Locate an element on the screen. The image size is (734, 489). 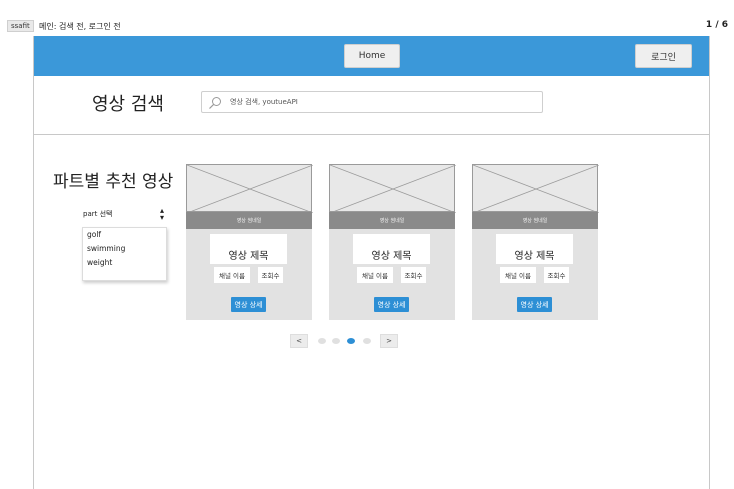
search-box is located at coordinates (372, 102).